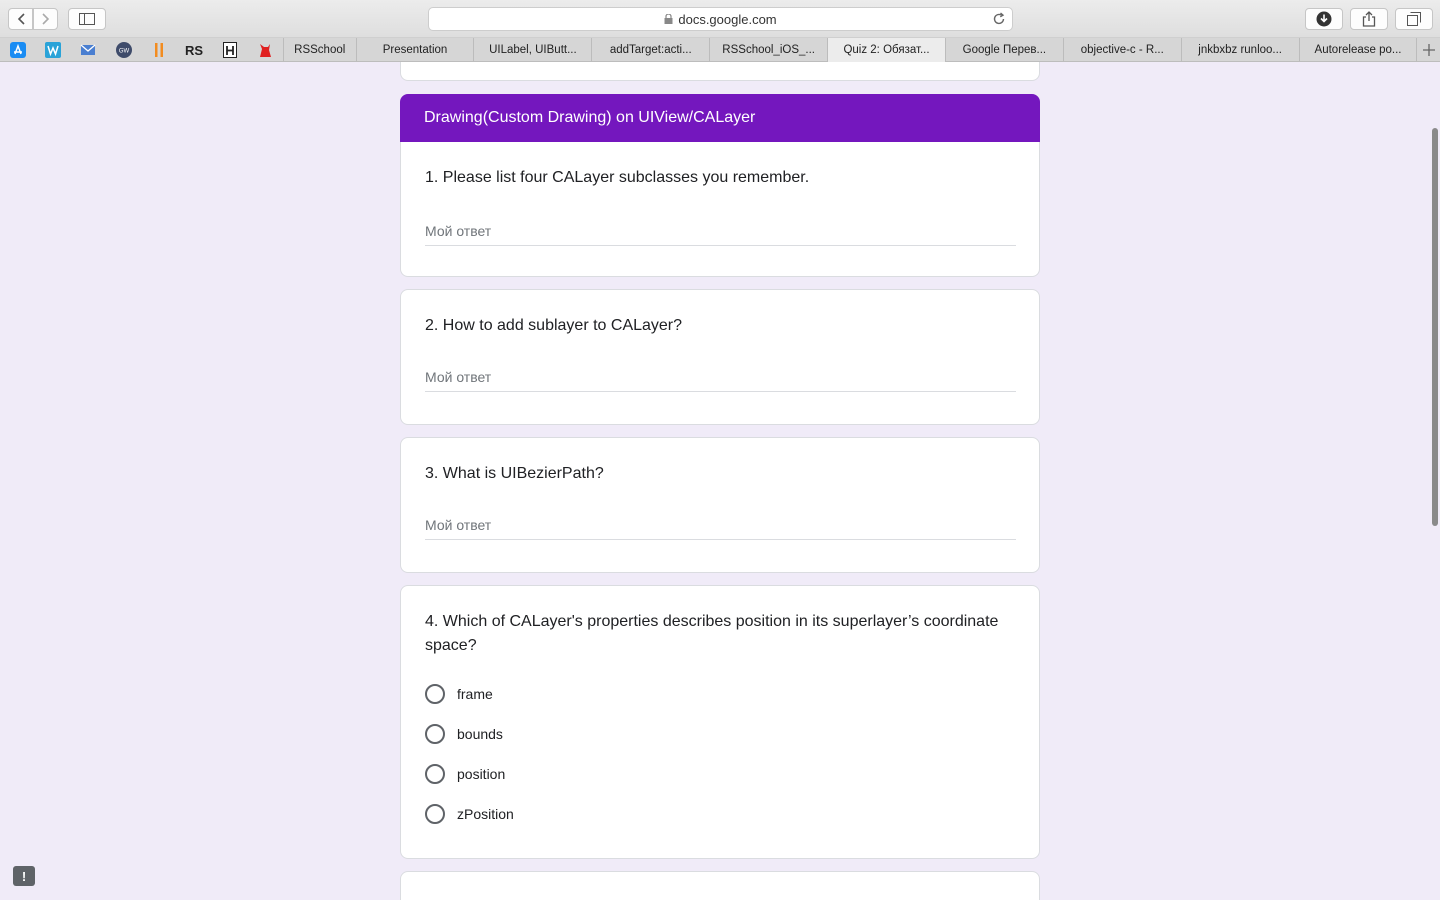  I want to click on previous-card, so click(720, 71).